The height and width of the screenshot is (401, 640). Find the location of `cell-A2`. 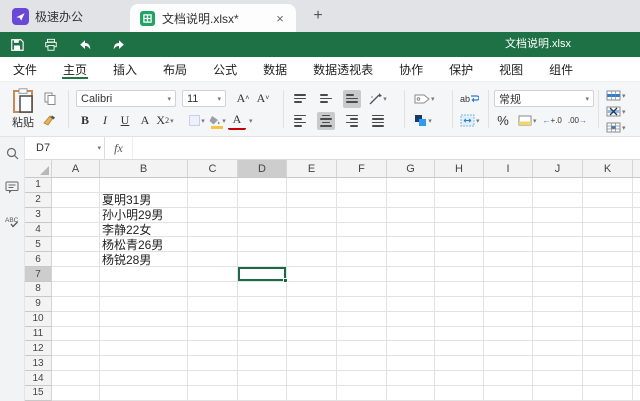

cell-A2 is located at coordinates (76, 200).